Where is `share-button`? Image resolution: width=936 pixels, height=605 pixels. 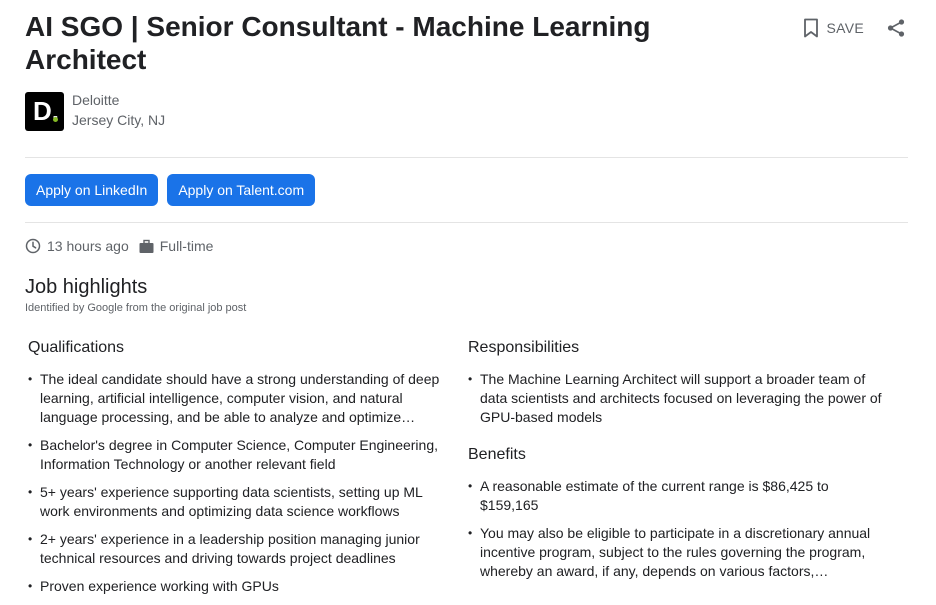
share-button is located at coordinates (896, 28).